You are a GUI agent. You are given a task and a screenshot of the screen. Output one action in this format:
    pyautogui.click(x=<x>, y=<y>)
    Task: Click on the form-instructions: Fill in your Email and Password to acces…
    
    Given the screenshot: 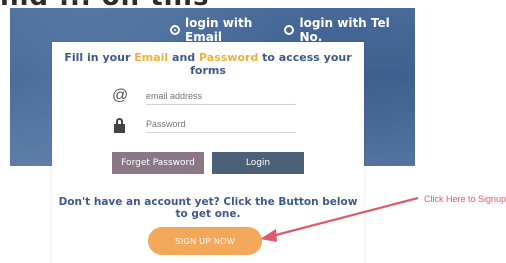 What is the action you would take?
    pyautogui.click(x=208, y=64)
    